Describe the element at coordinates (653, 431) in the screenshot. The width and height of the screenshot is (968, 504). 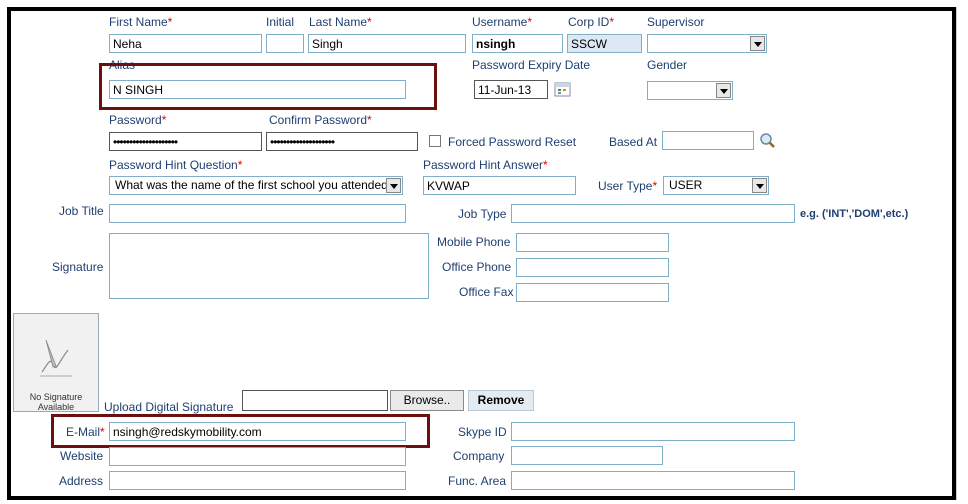
I see `skype-id-input` at that location.